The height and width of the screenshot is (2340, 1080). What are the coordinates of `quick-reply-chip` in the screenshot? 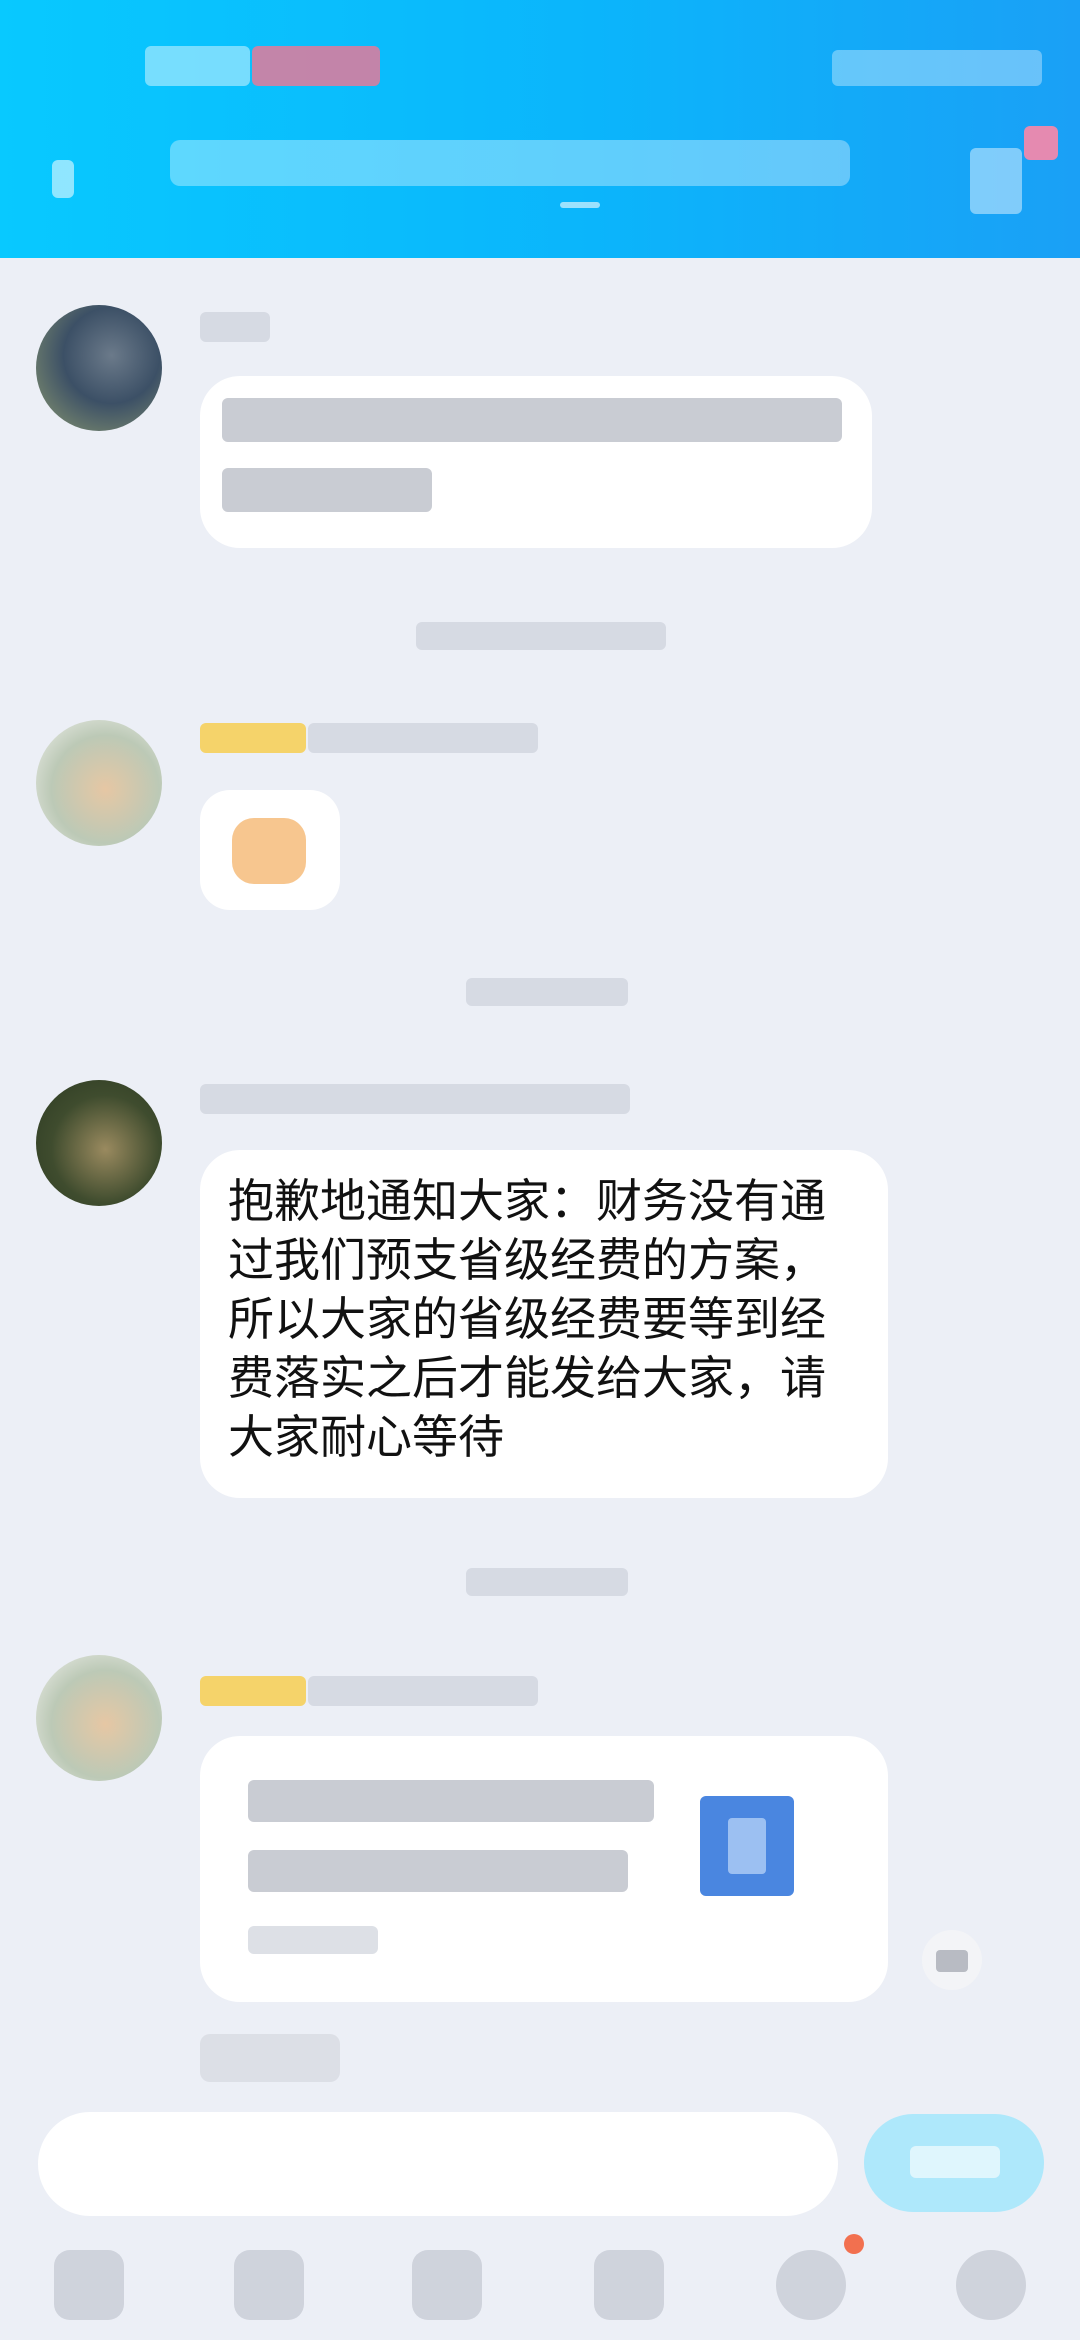 It's located at (270, 2058).